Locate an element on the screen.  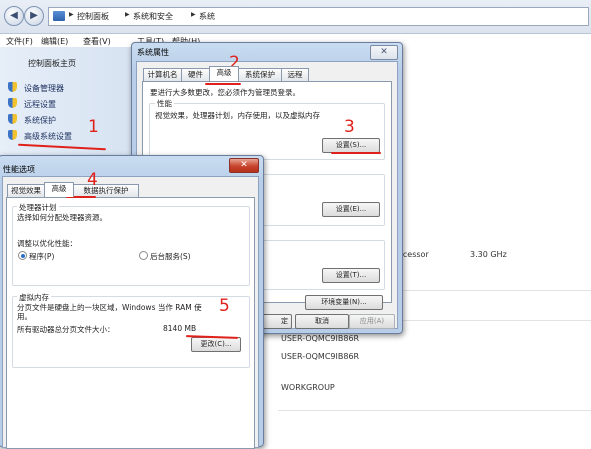
device-manager-link: 设备管理器 is located at coordinates (44, 88).